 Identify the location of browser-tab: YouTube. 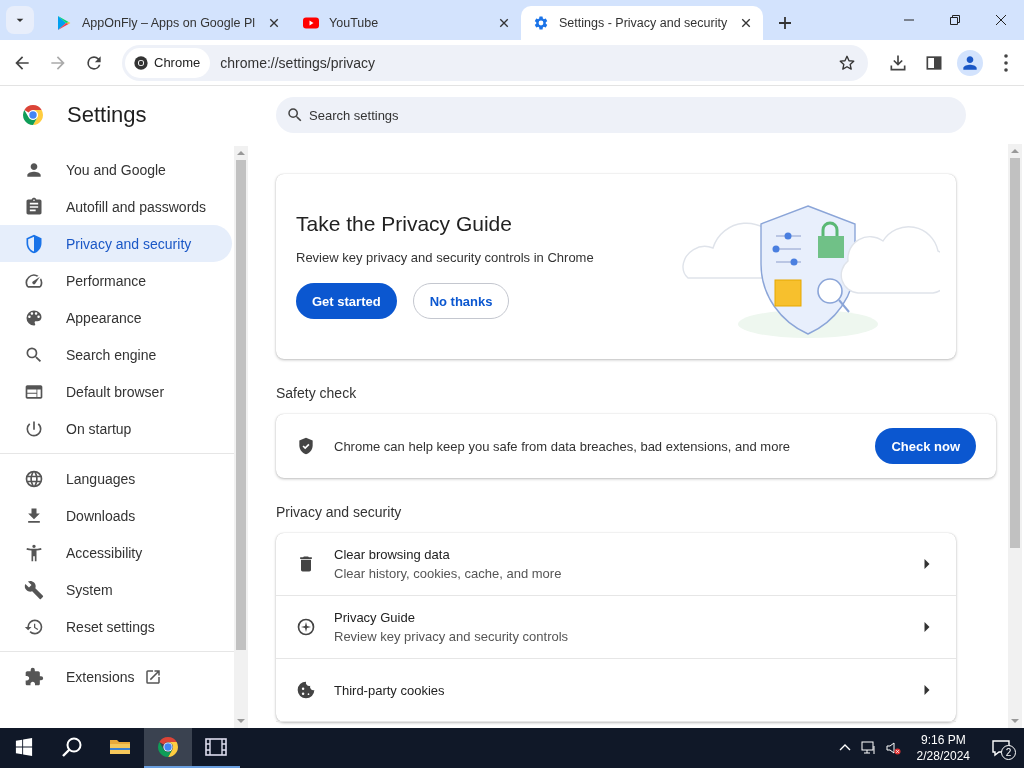
(406, 23).